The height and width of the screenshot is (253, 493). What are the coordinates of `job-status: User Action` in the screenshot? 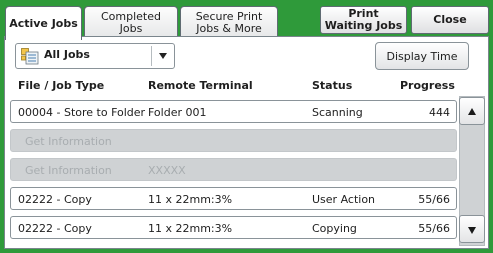 It's located at (344, 199).